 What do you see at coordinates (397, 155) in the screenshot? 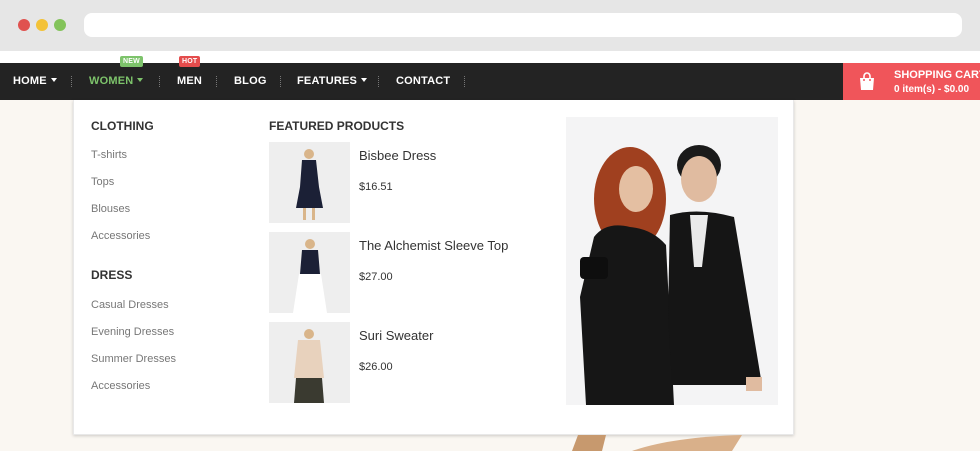
I see `product-name: Bisbee Dress` at bounding box center [397, 155].